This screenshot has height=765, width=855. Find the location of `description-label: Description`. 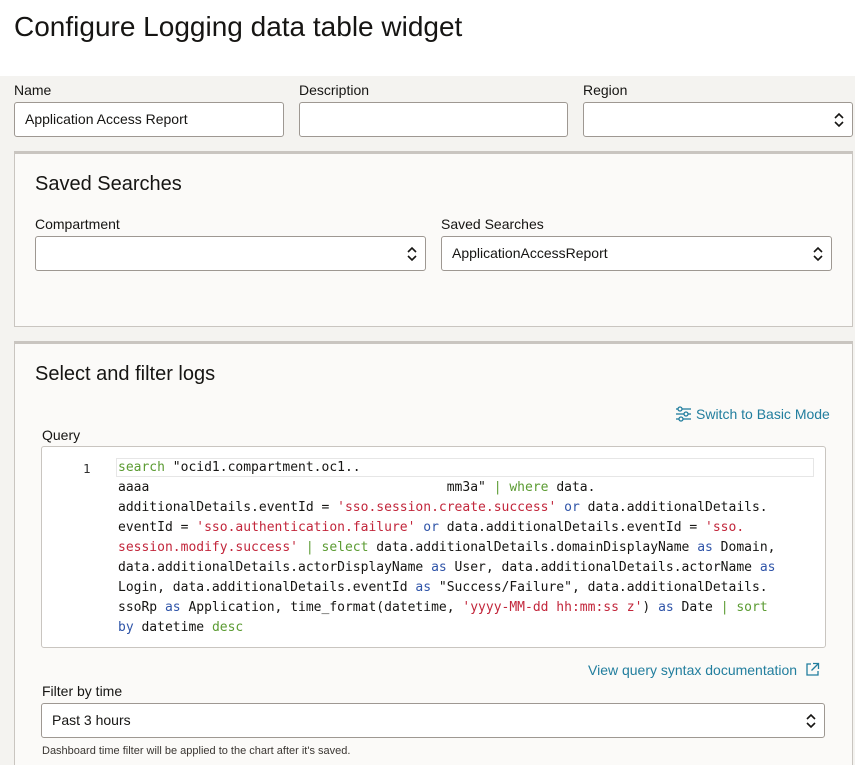

description-label: Description is located at coordinates (334, 90).